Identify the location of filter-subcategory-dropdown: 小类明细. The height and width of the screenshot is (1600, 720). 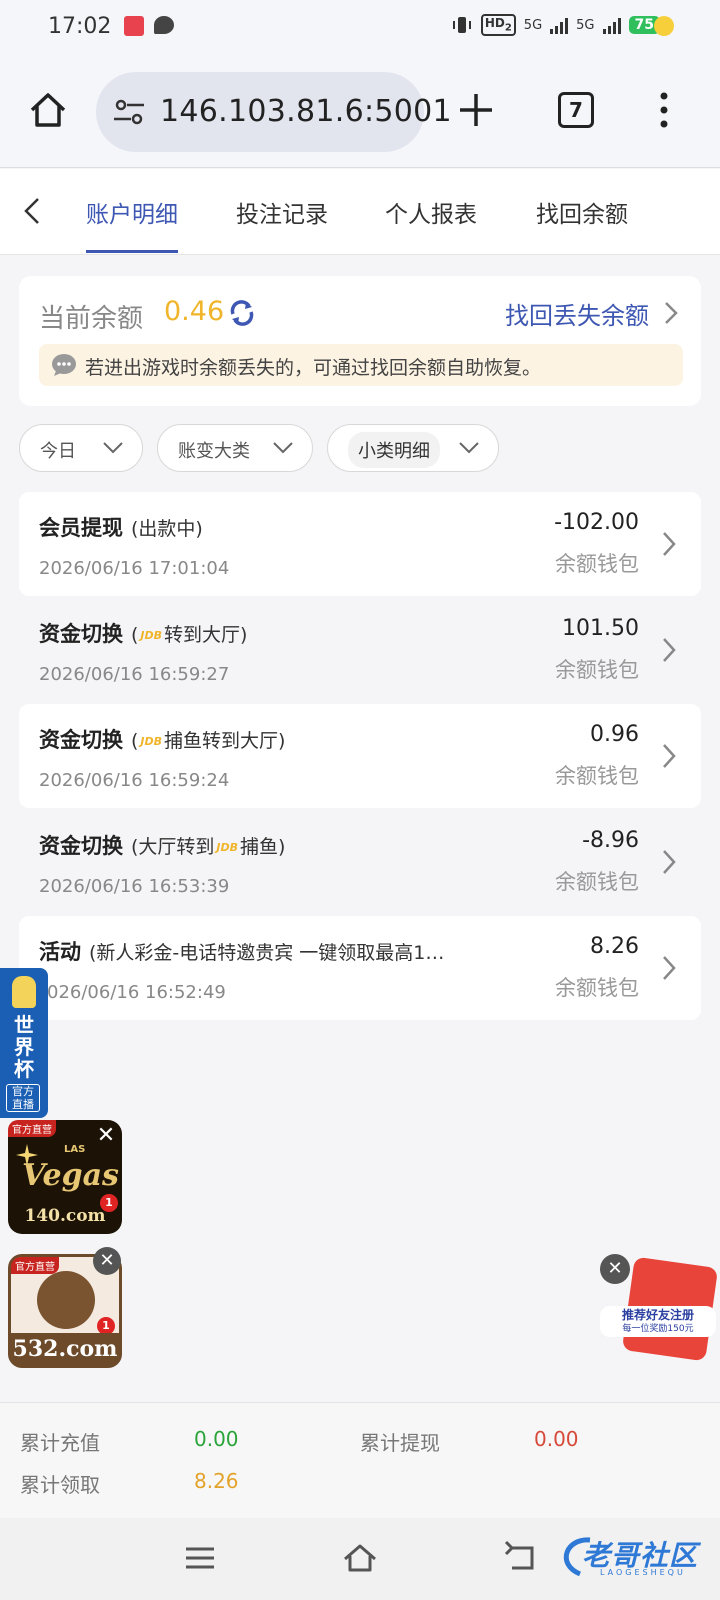
(413, 448).